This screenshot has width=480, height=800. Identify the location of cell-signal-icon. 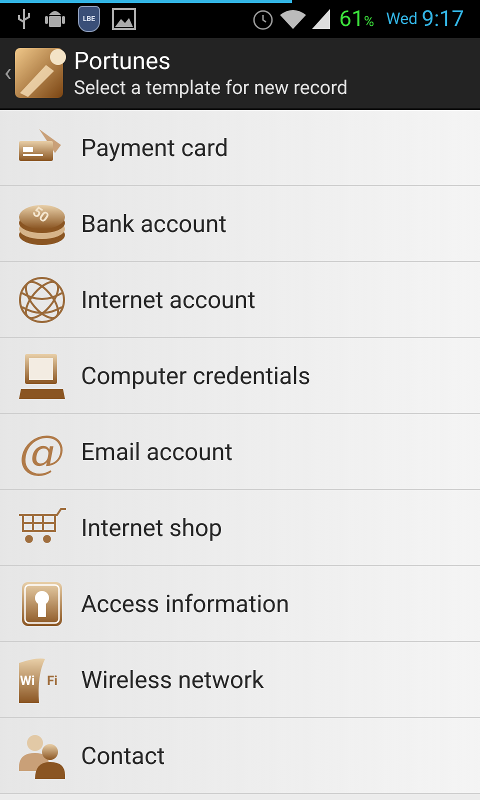
(321, 19).